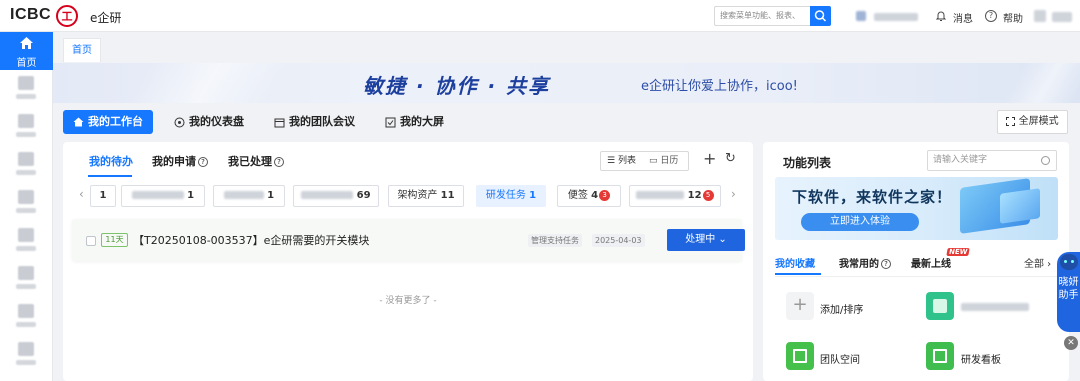 This screenshot has height=381, width=1080. I want to click on tab-my-big-screen: 我的大屏, so click(414, 122).